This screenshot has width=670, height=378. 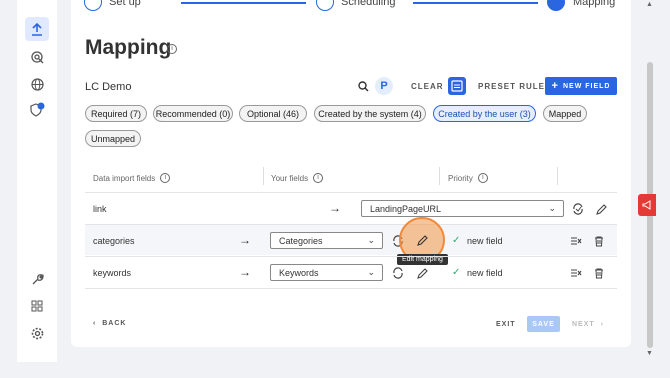 I want to click on dataset-name: LC Demo, so click(x=108, y=87).